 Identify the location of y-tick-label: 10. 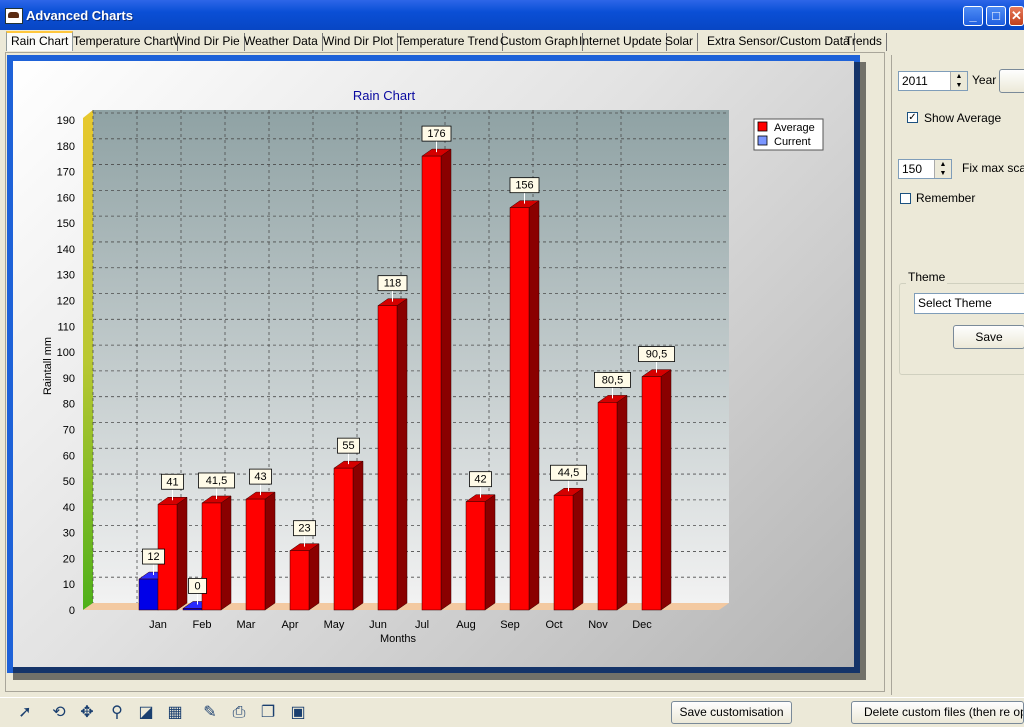
(69, 585).